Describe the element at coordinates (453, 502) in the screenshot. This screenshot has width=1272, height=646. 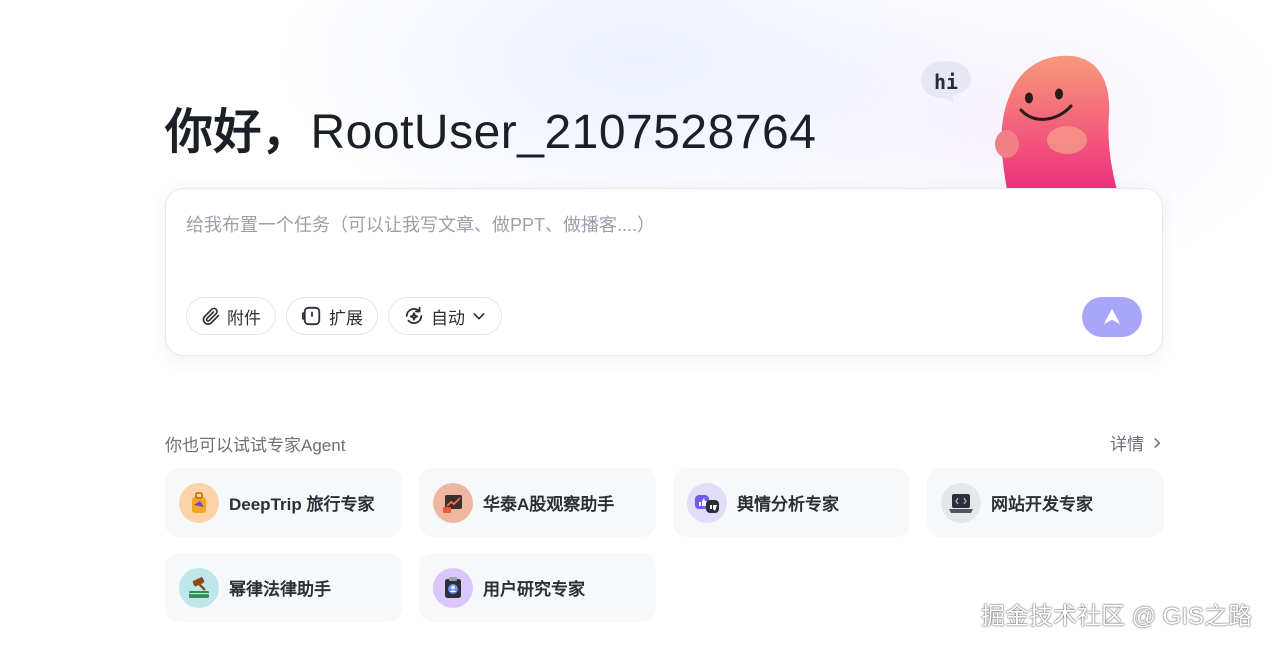
I see `stock-chart-icon` at that location.